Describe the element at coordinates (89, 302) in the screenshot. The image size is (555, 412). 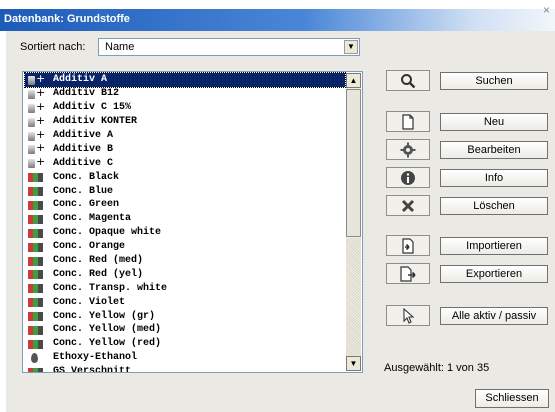
I see `list-item-label: Conc. Violet` at that location.